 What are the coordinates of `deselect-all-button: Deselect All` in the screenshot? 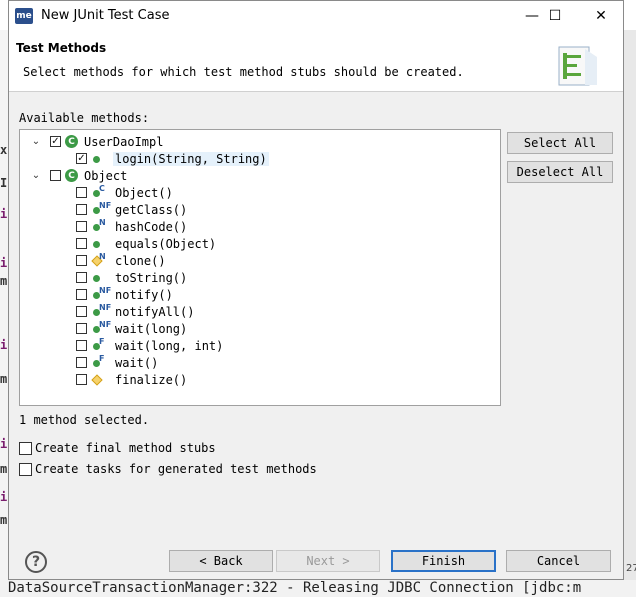 It's located at (560, 172).